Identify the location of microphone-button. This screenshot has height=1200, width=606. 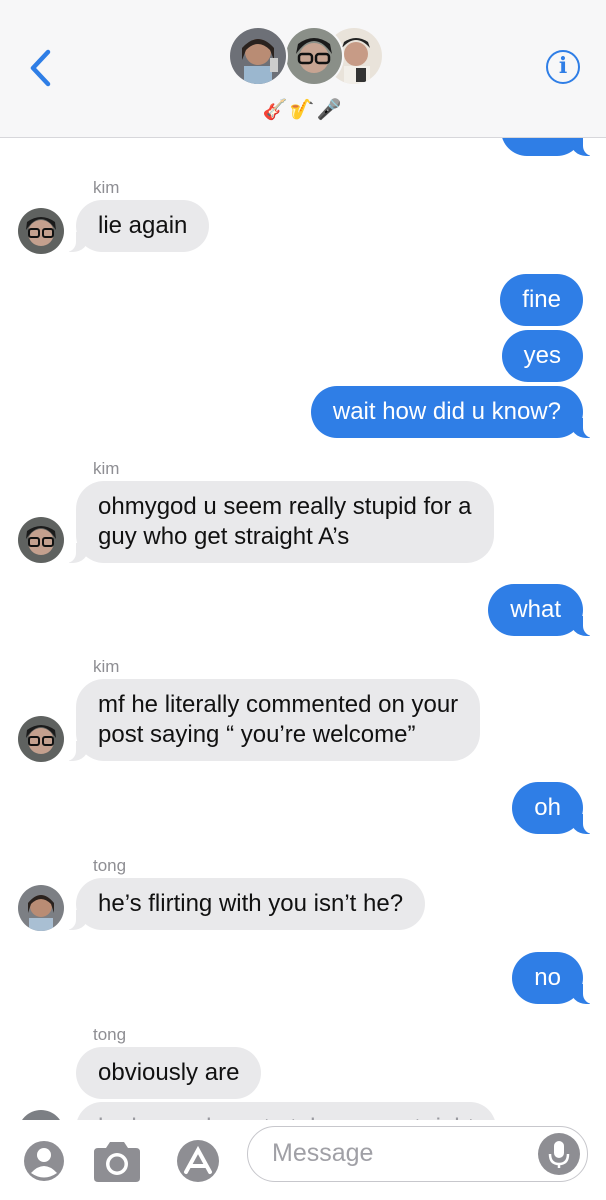
(559, 1154).